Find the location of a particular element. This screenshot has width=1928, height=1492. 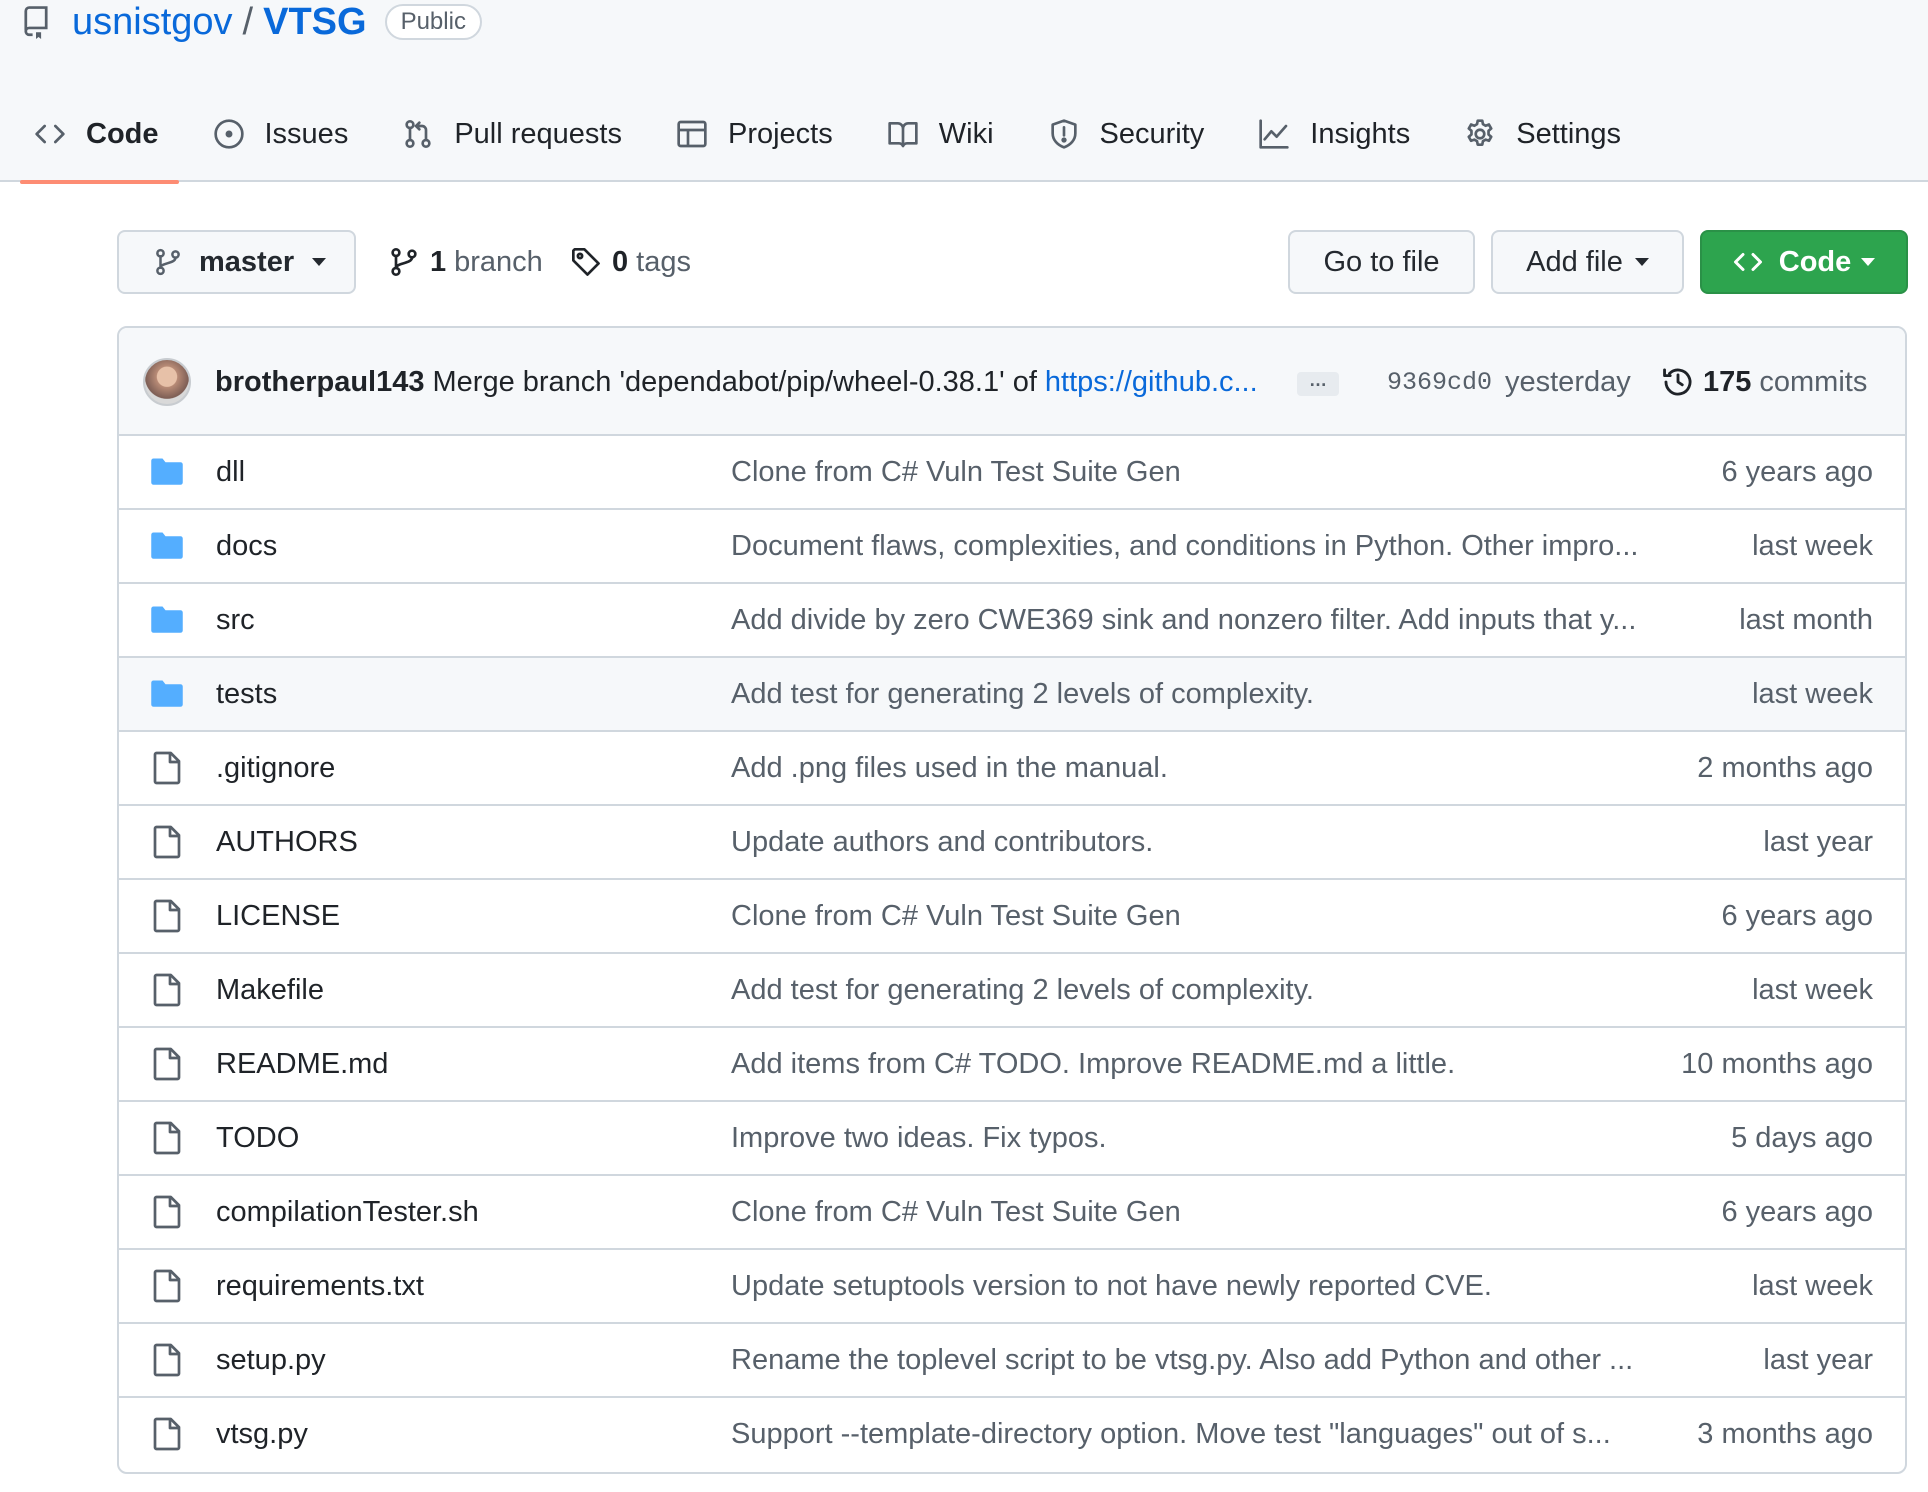

tab-security: Security is located at coordinates (1119, 134).